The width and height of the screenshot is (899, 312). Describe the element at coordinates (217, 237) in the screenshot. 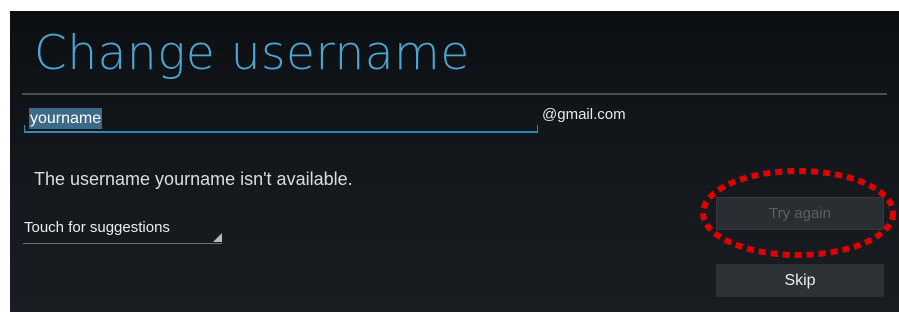

I see `spinner-corner-arrow-icon` at that location.